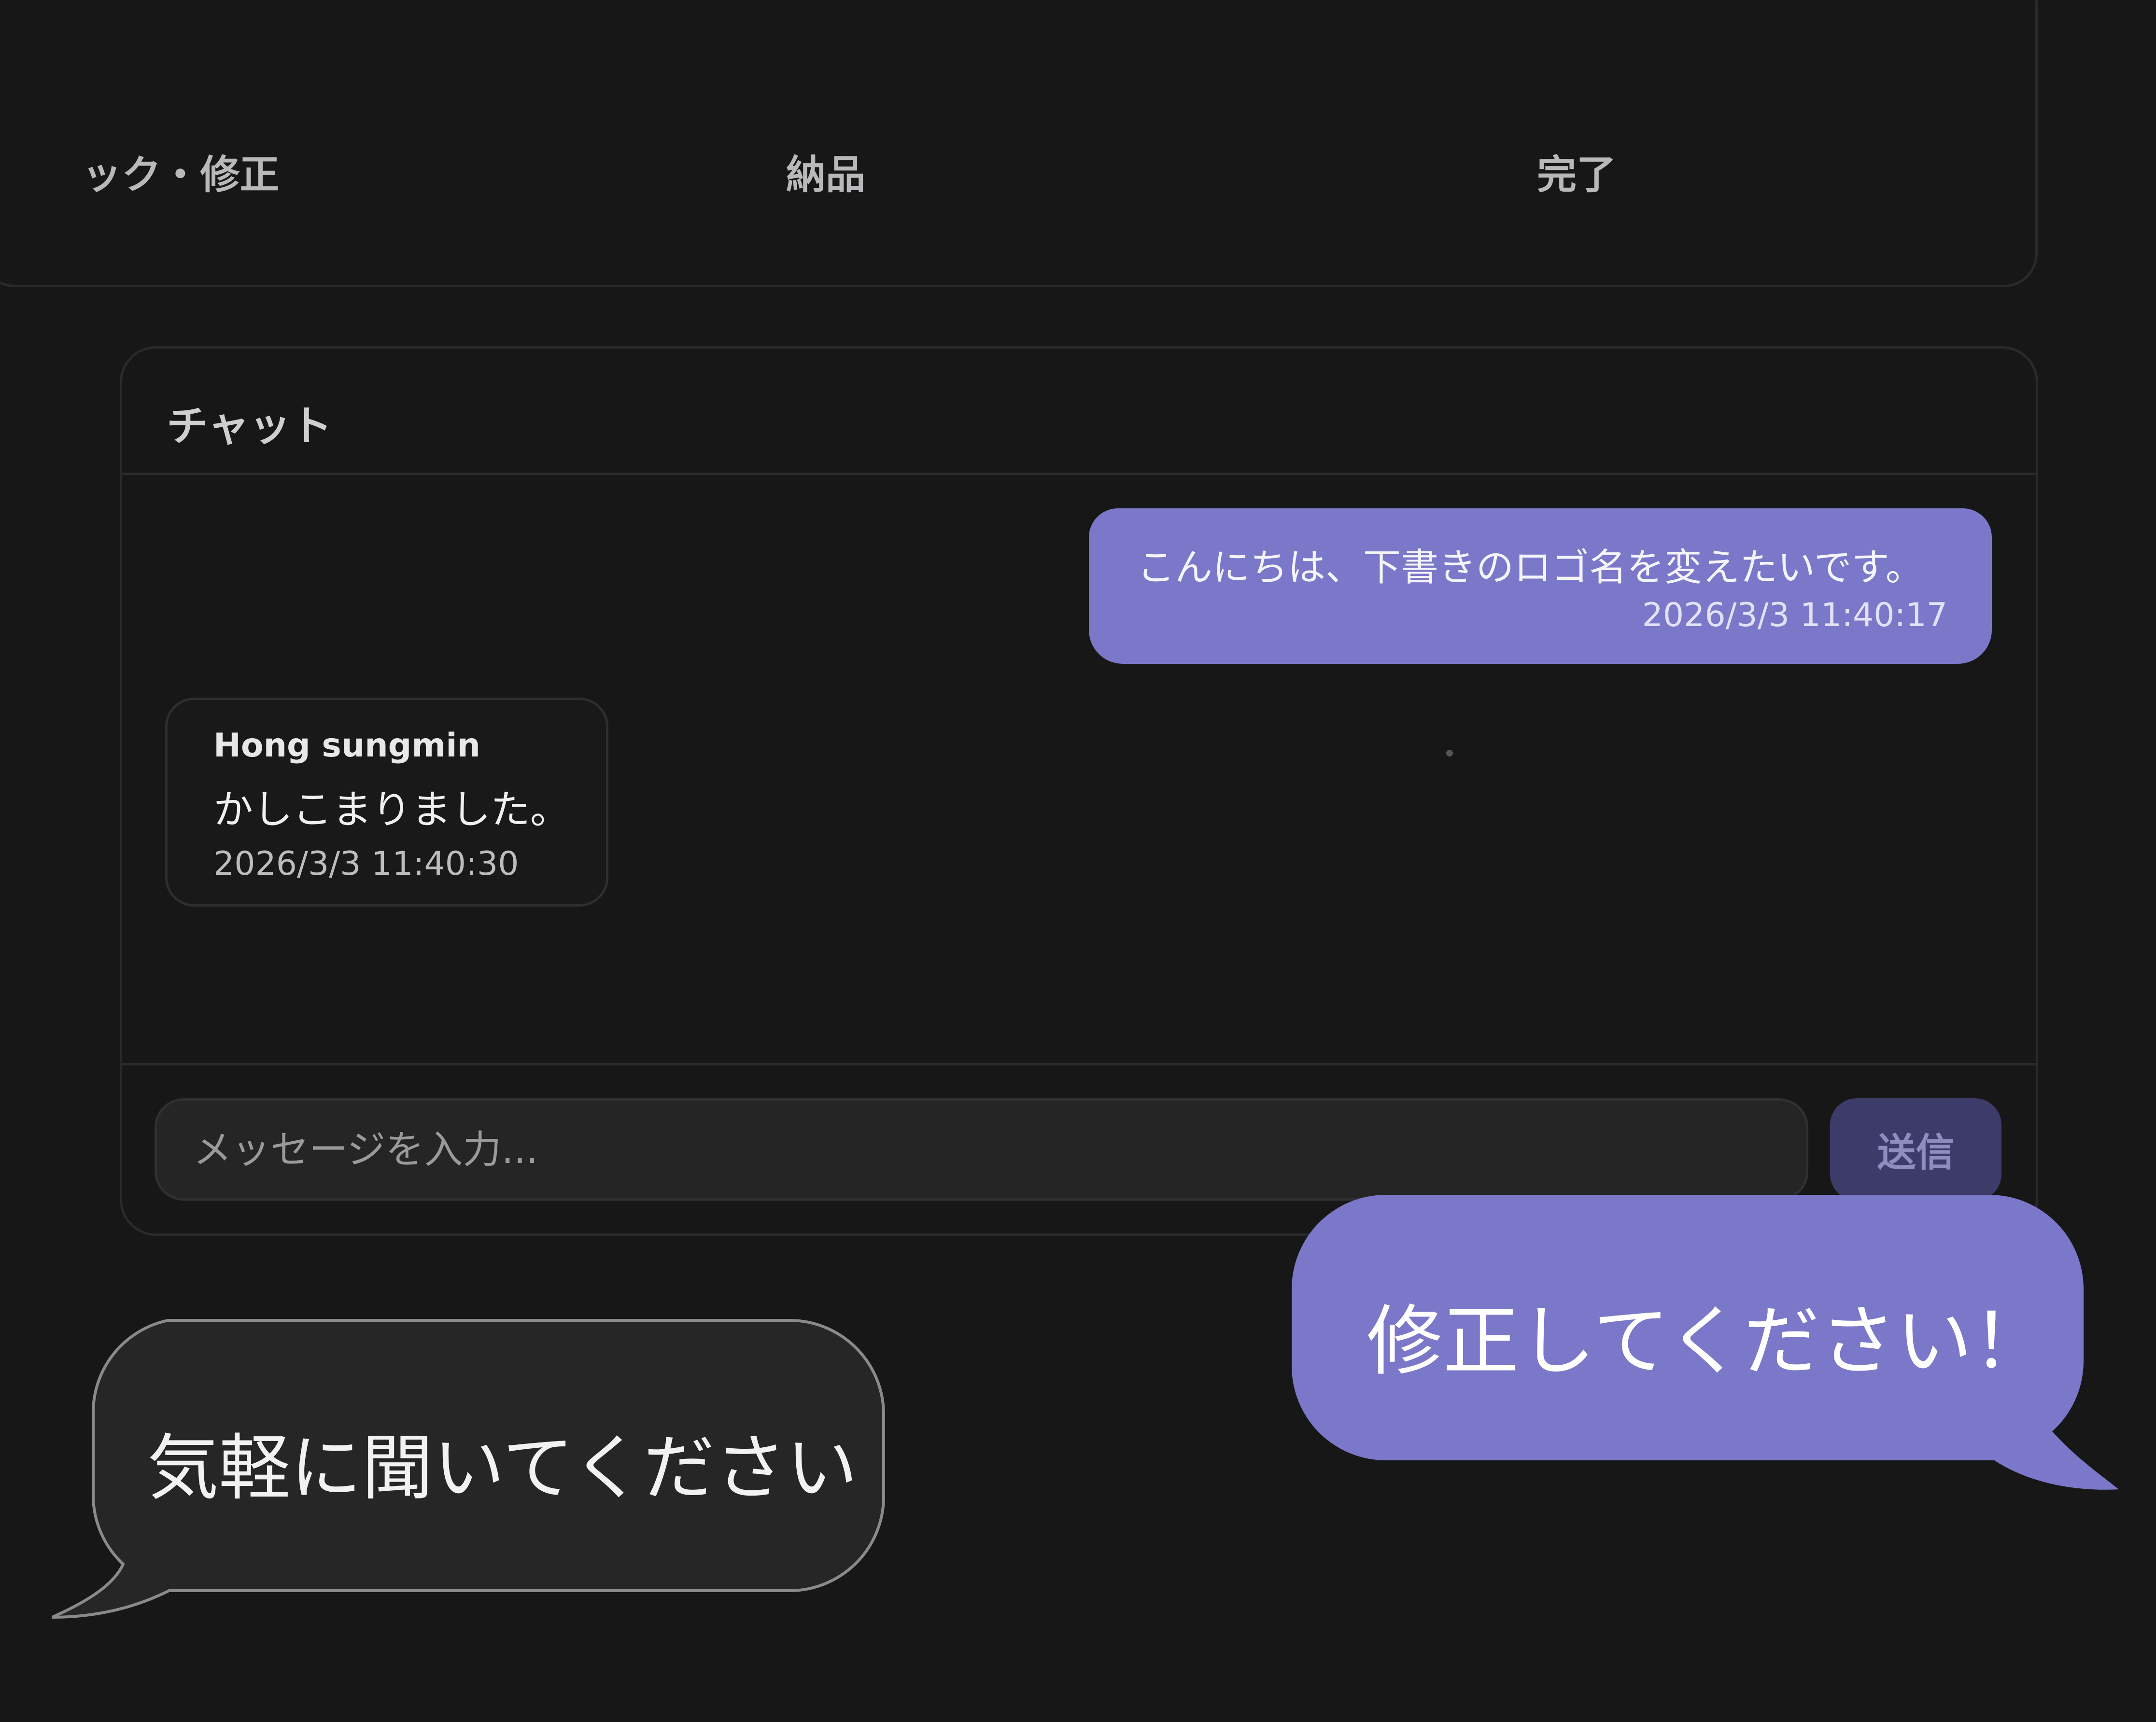 The width and height of the screenshot is (2156, 1722). Describe the element at coordinates (502, 1469) in the screenshot. I see `callout-left-text: 気軽に聞いてください` at that location.